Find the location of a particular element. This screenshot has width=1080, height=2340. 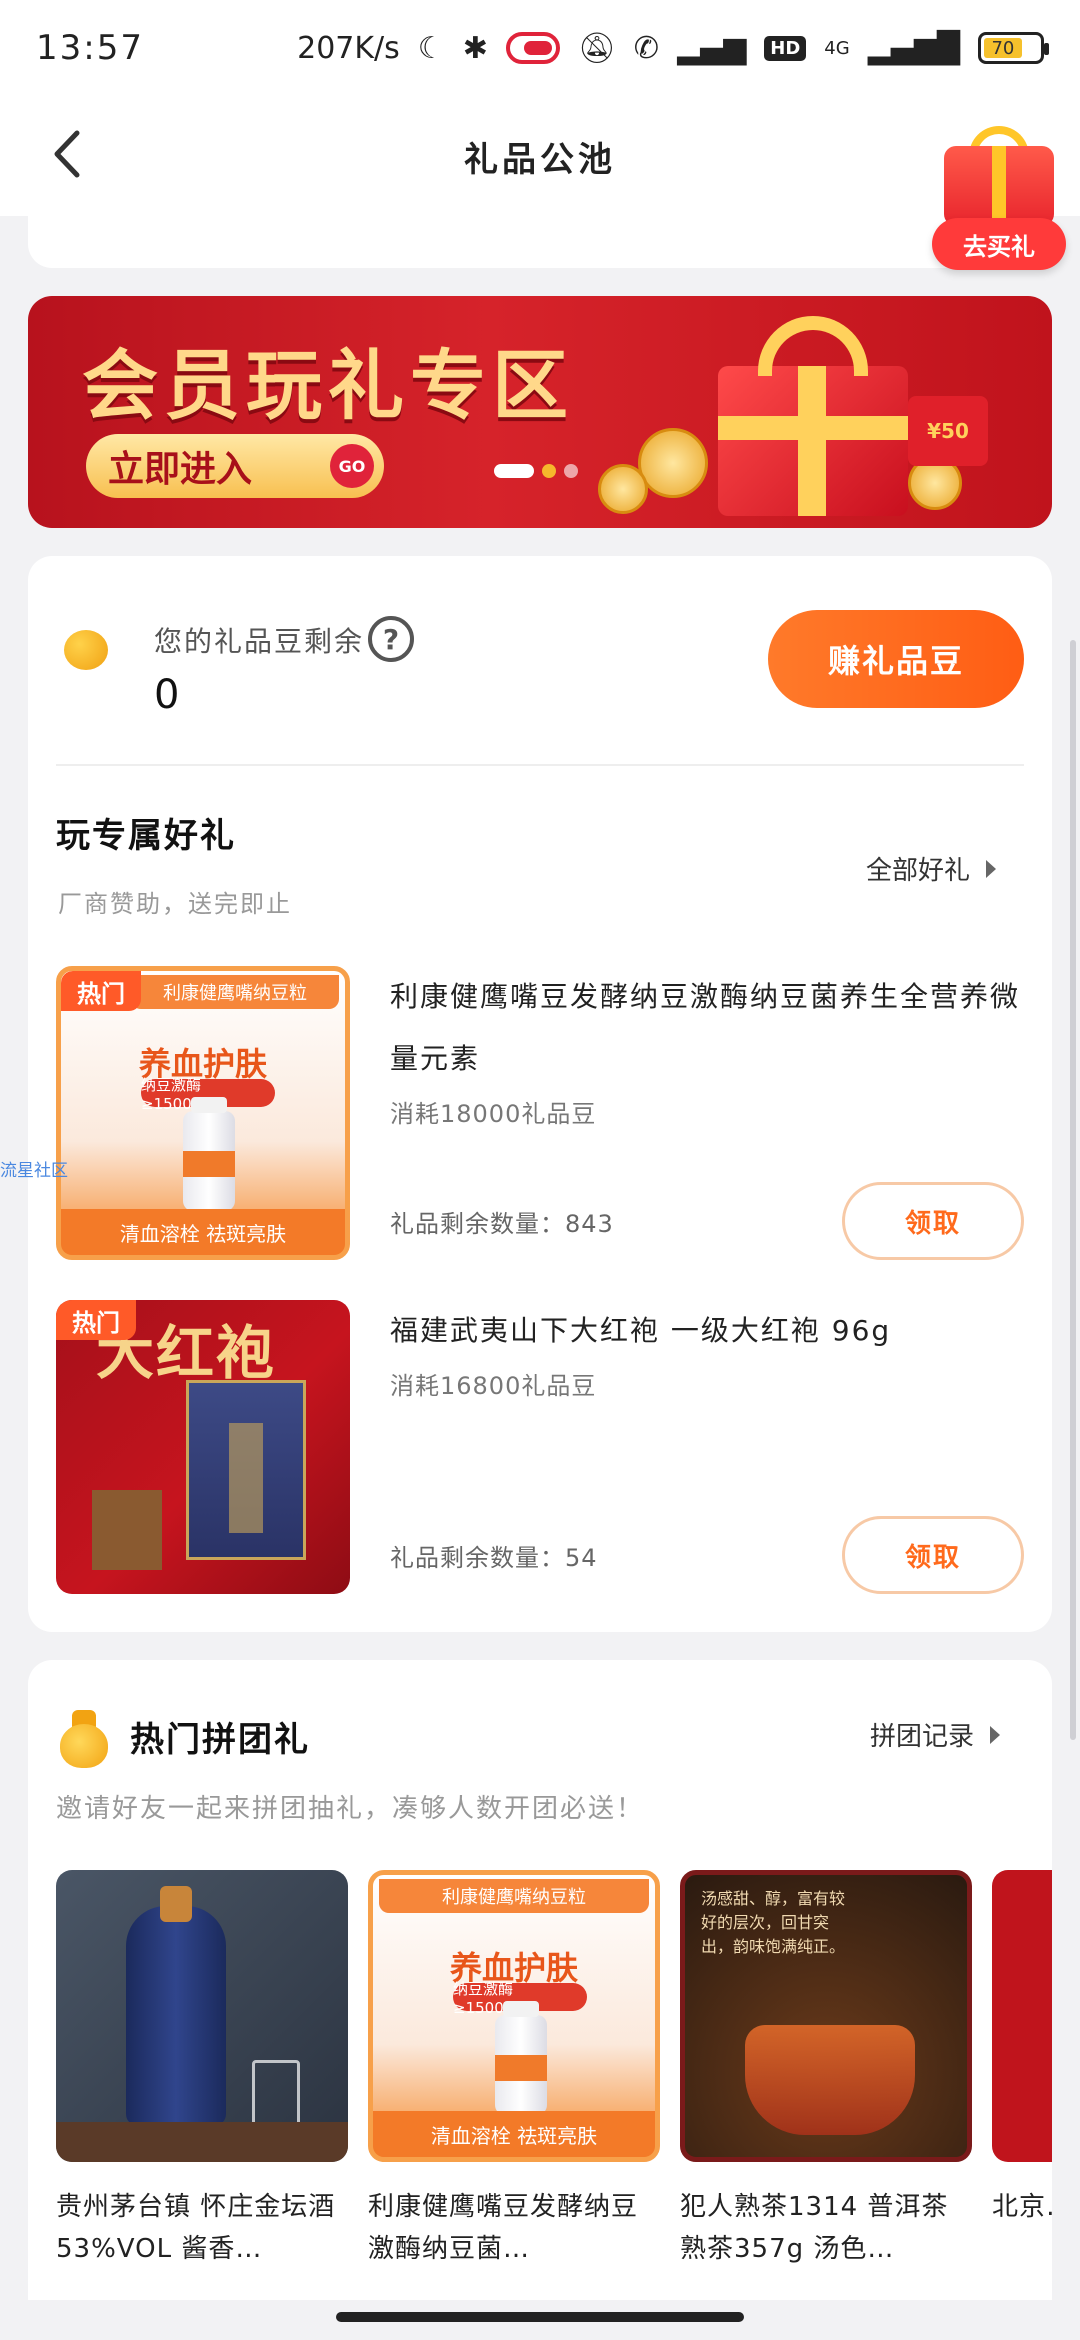

page-title: 礼品公池 is located at coordinates (540, 159).